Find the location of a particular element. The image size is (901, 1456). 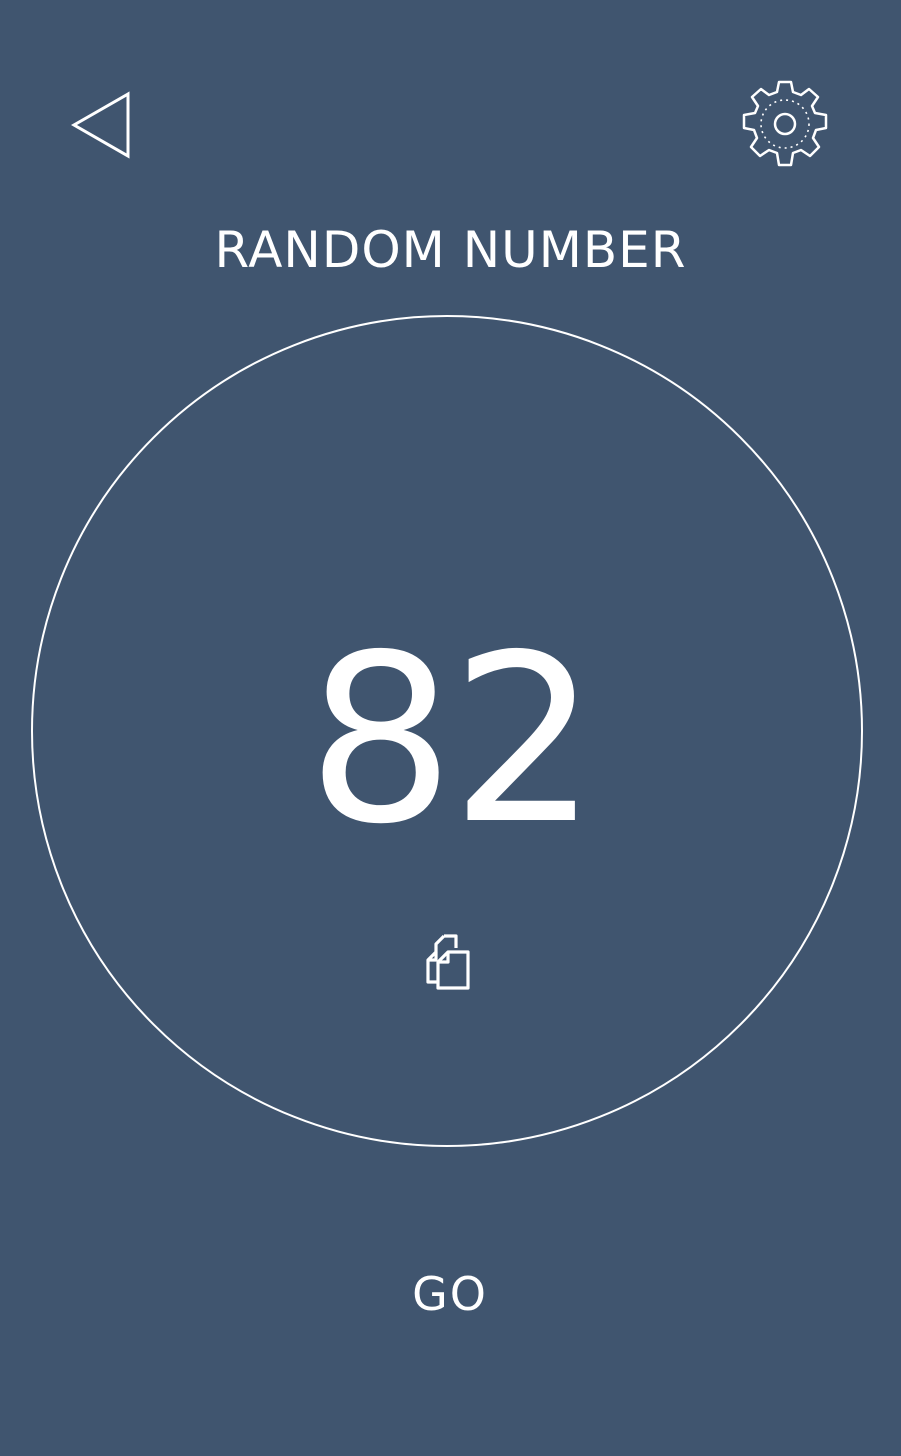

random-number-value: 82 is located at coordinates (452, 740).